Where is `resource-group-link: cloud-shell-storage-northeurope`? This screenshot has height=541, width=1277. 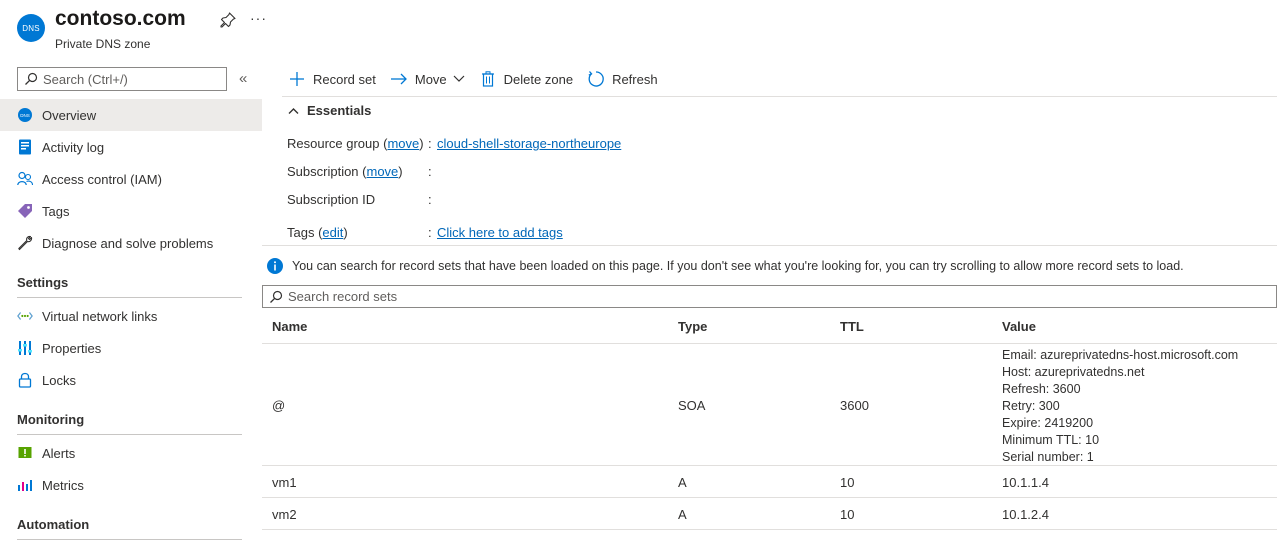
resource-group-link: cloud-shell-storage-northeurope is located at coordinates (529, 143).